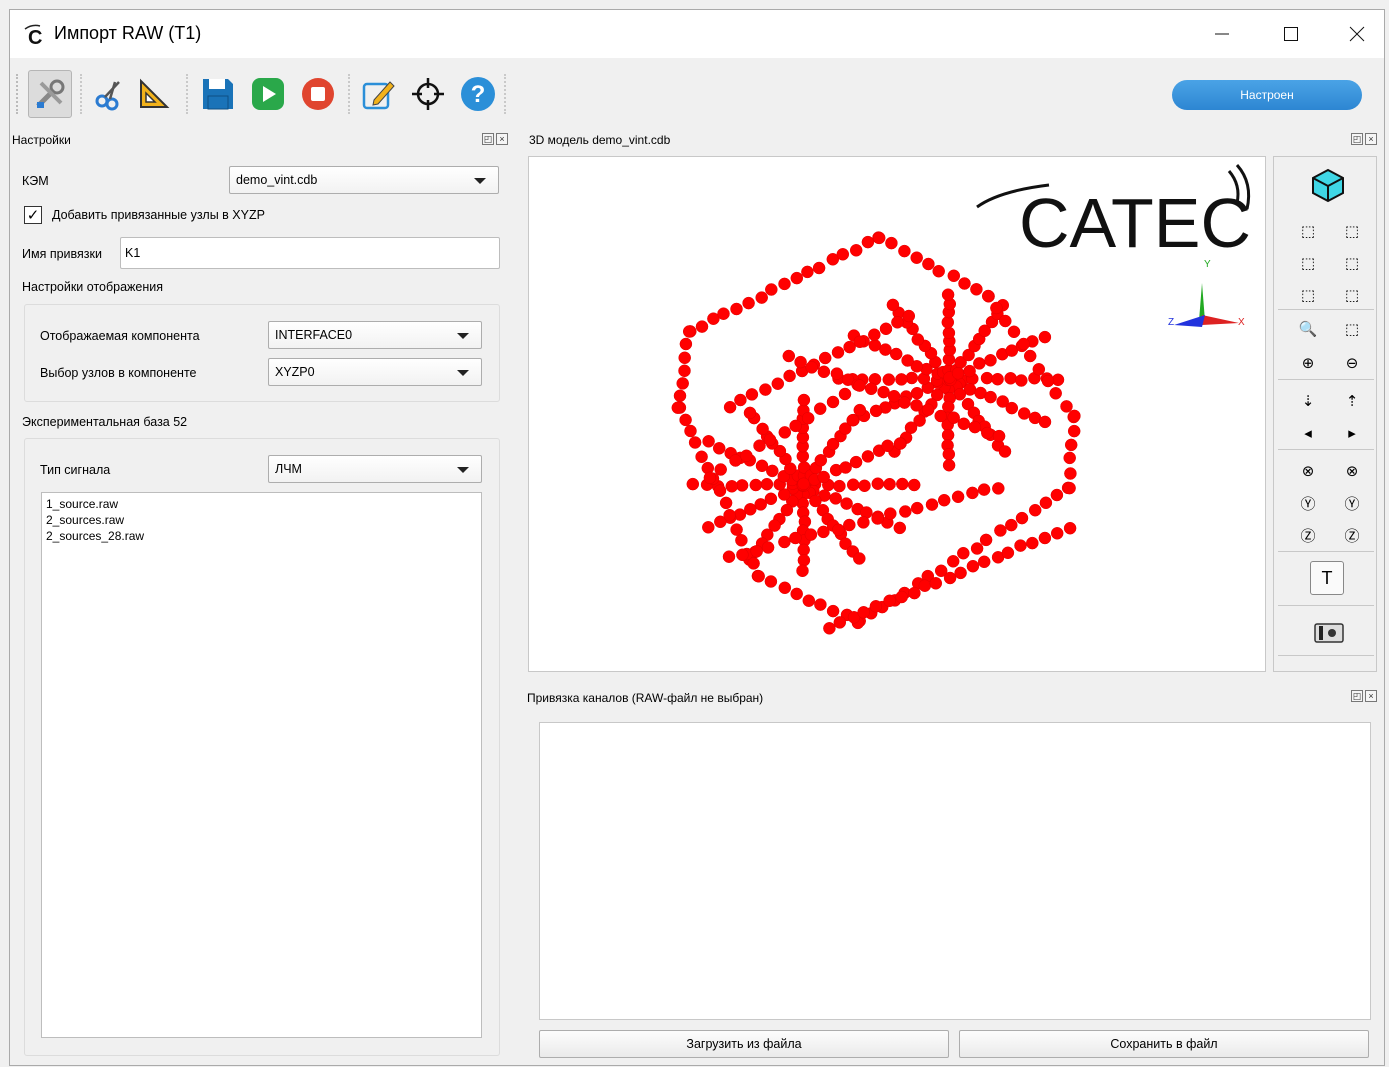 The image size is (1389, 1067). Describe the element at coordinates (268, 94) in the screenshot. I see `start-button` at that location.